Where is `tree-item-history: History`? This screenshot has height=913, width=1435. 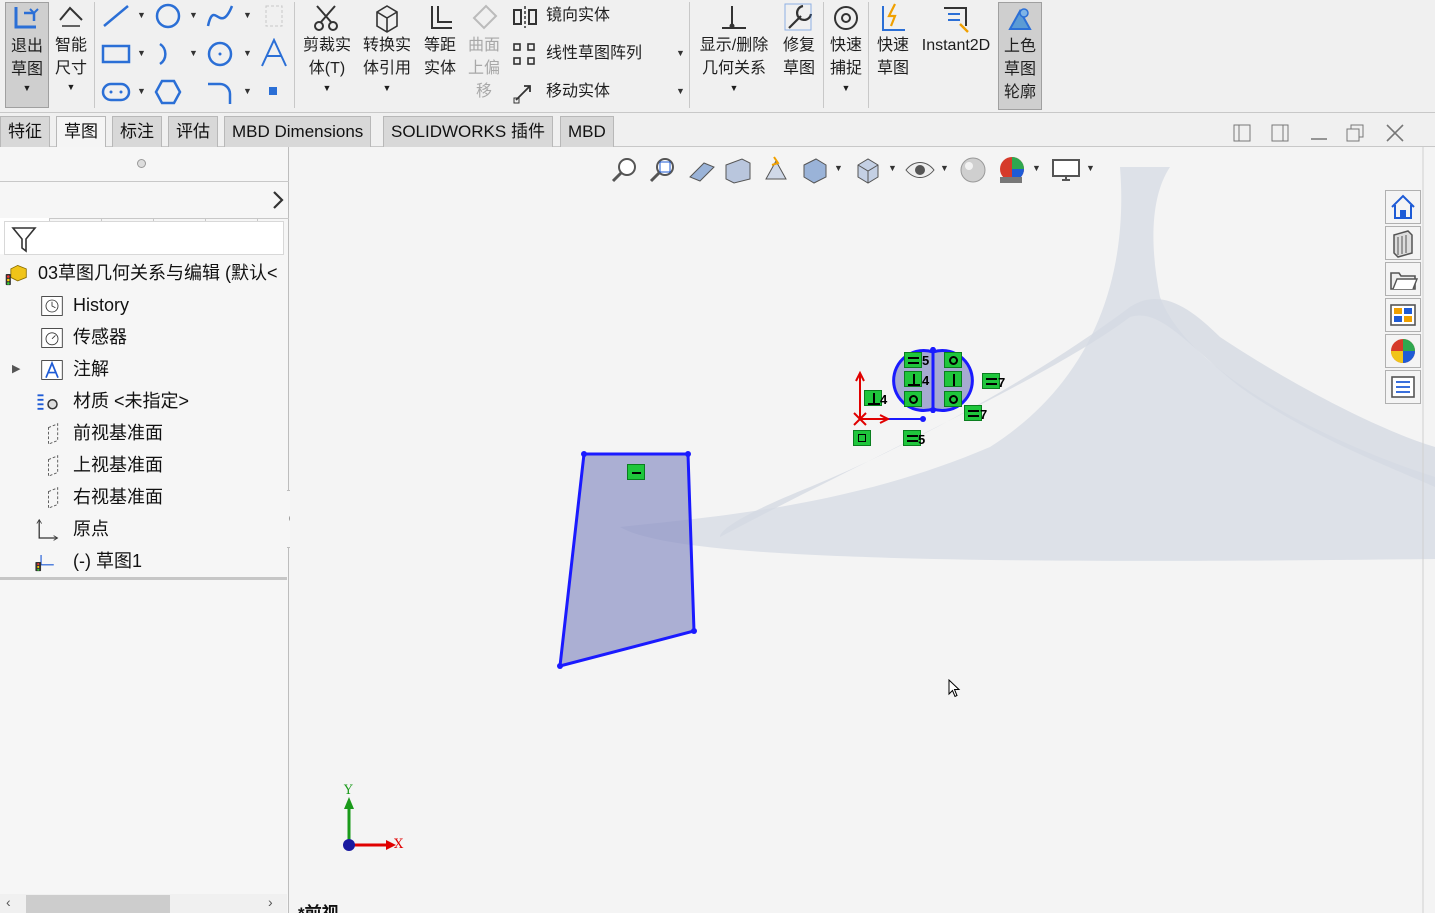 tree-item-history: History is located at coordinates (144, 305).